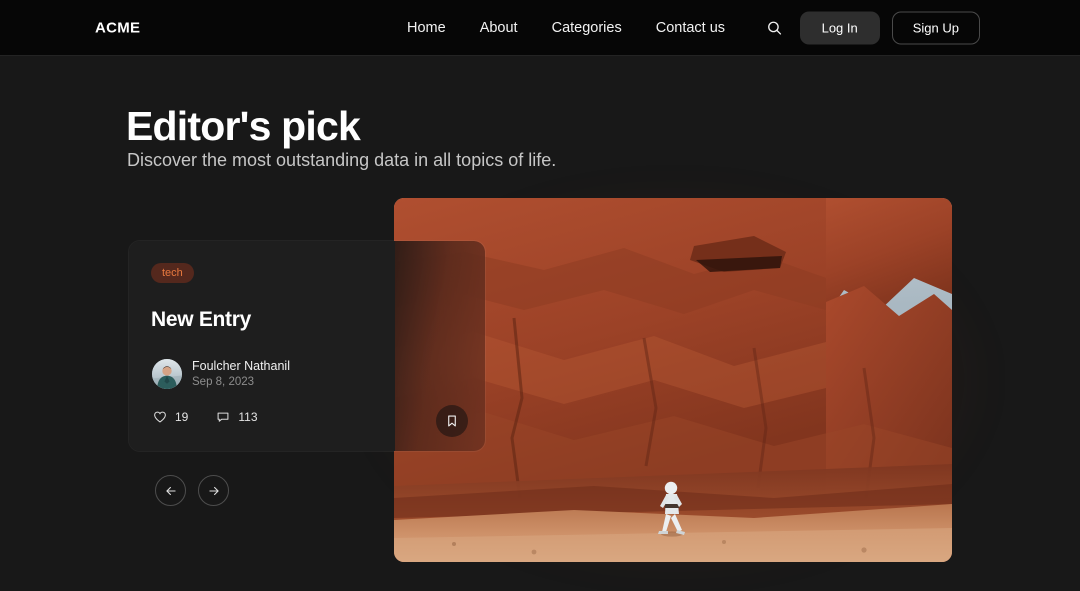 This screenshot has height=591, width=1080. I want to click on bookmark-button, so click(452, 421).